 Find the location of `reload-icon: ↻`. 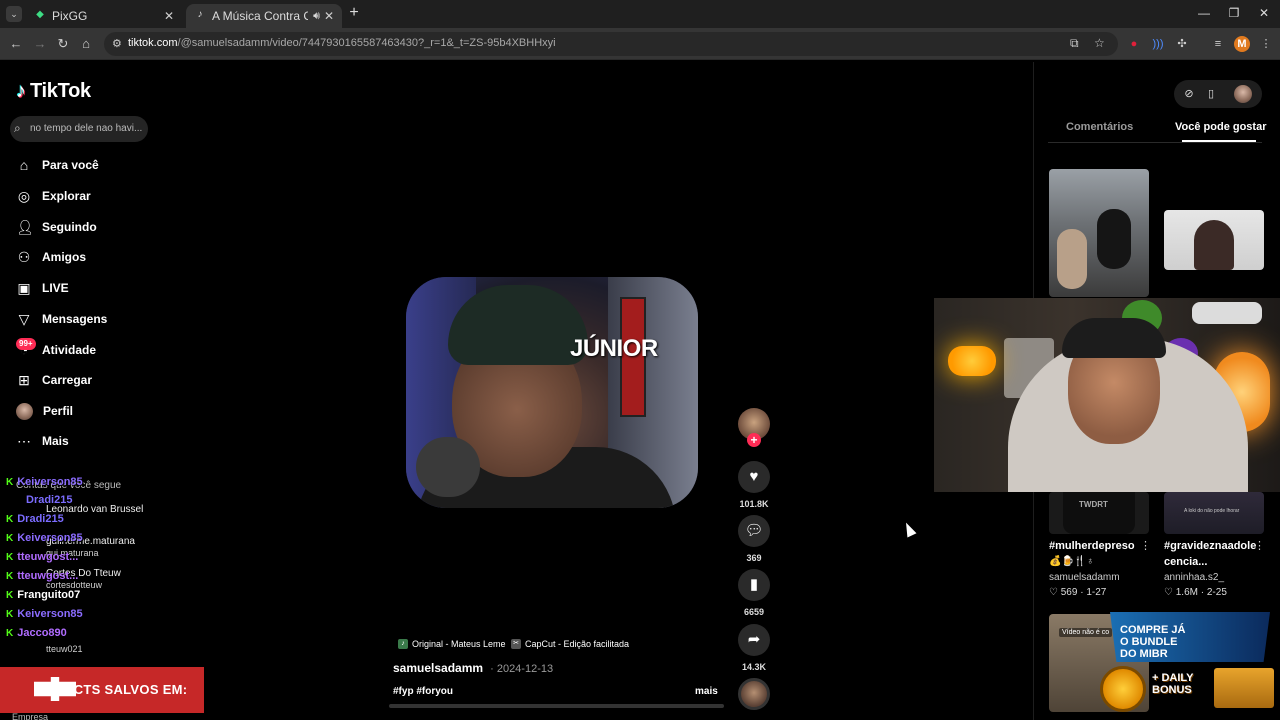

reload-icon: ↻ is located at coordinates (63, 44).